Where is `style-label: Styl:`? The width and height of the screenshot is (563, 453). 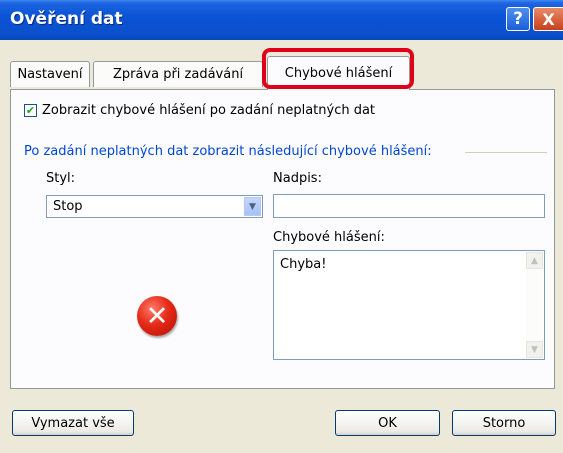
style-label: Styl: is located at coordinates (61, 178).